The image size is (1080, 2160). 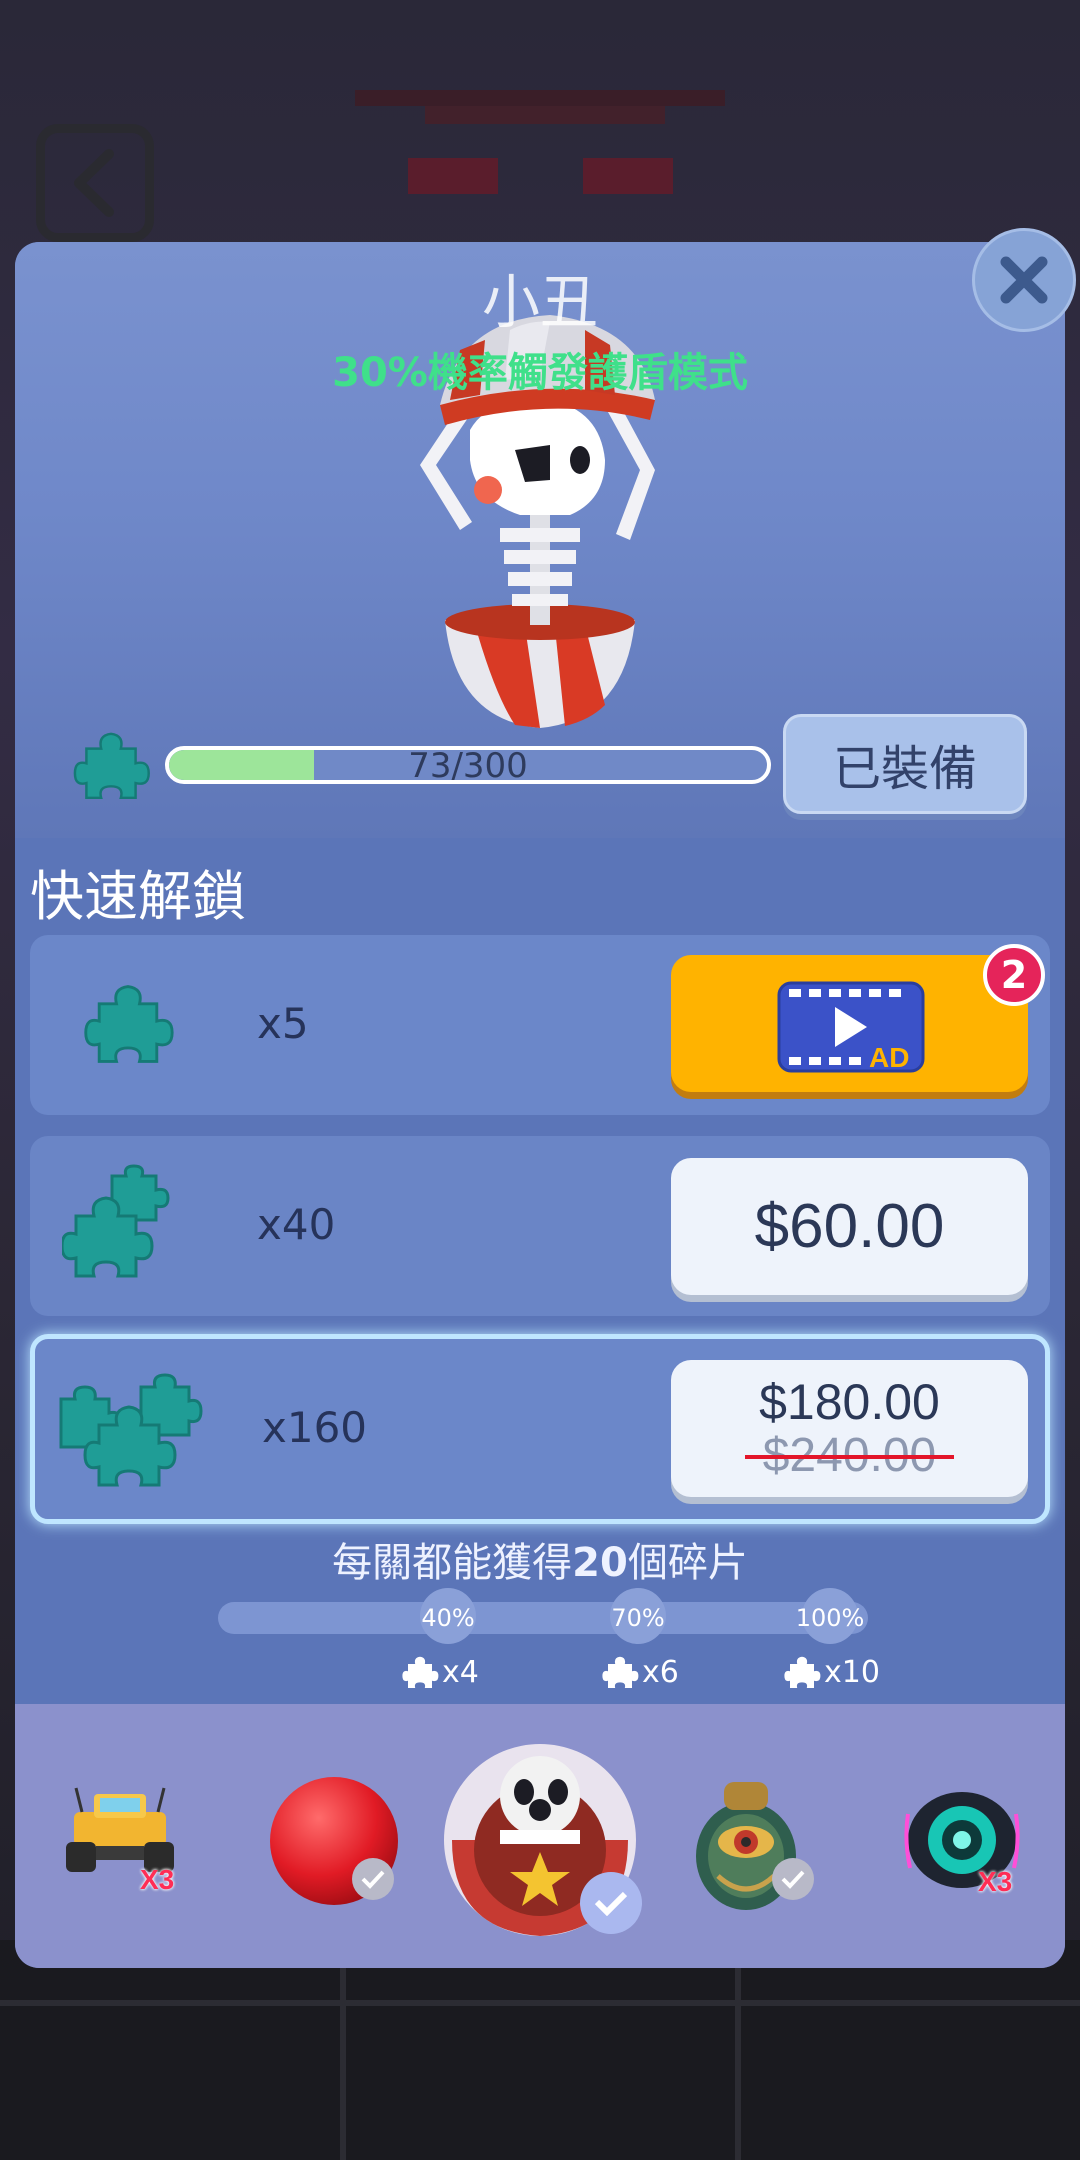 I want to click on milestone-label: 70%, so click(x=638, y=1618).